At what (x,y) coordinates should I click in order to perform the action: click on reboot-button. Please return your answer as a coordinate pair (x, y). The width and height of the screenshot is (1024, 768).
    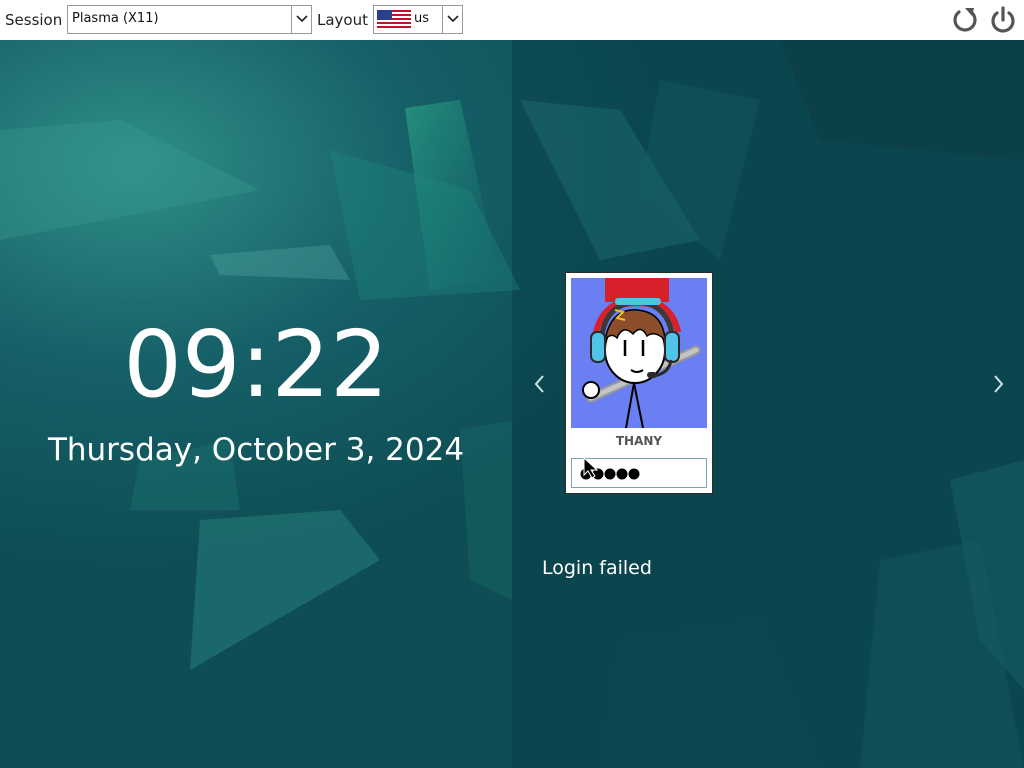
    Looking at the image, I should click on (965, 20).